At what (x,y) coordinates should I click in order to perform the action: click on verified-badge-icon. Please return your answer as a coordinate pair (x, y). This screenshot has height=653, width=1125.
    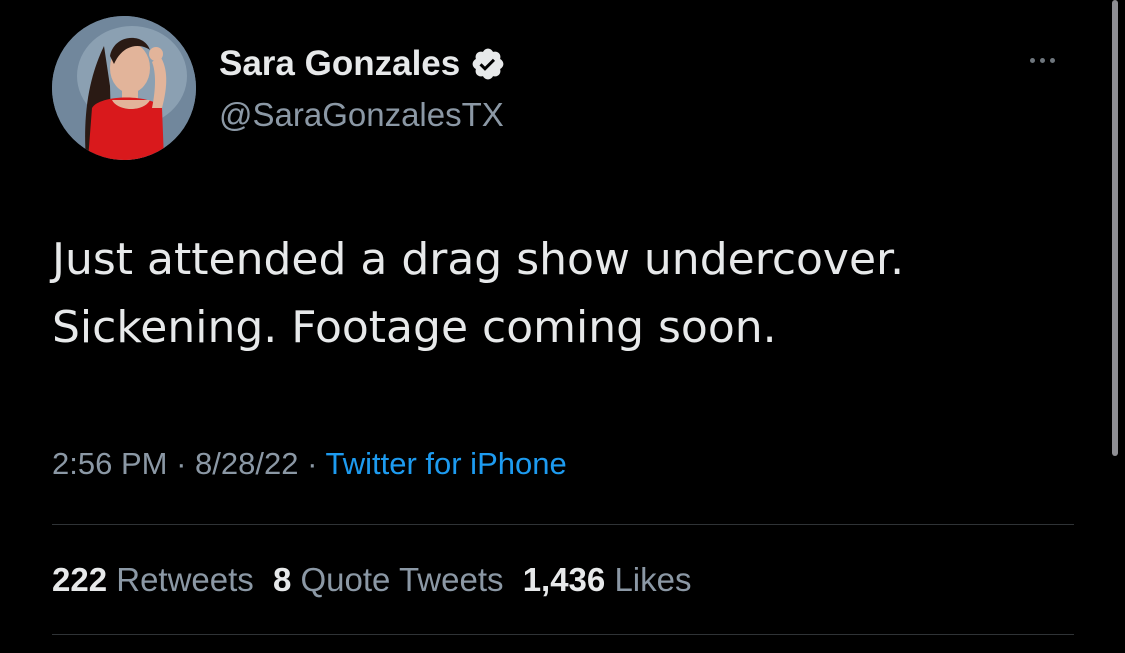
    Looking at the image, I should click on (488, 64).